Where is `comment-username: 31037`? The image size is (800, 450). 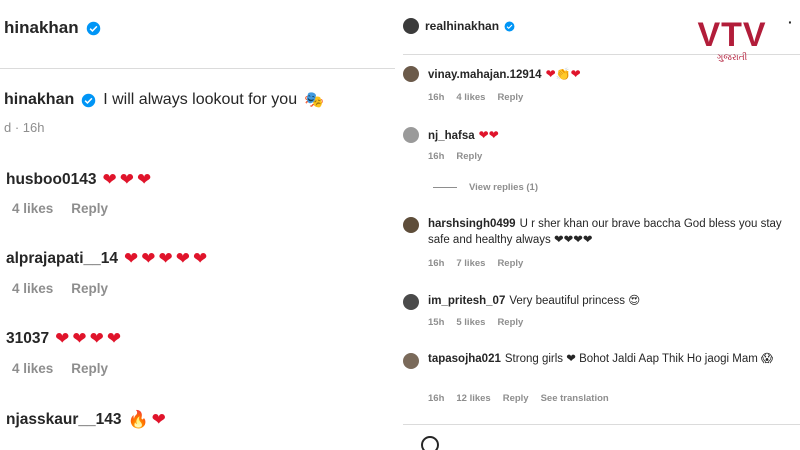 comment-username: 31037 is located at coordinates (27, 339).